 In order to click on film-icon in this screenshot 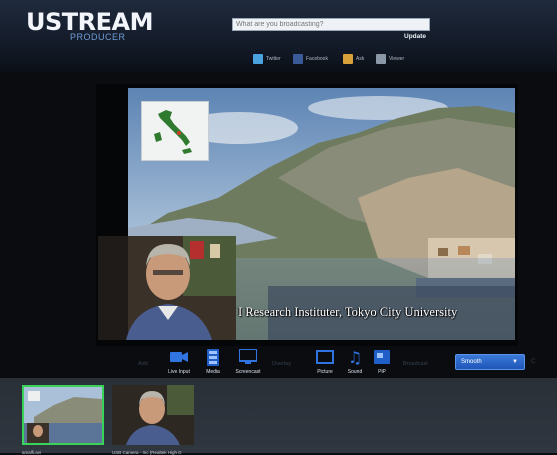, I will do `click(213, 357)`.